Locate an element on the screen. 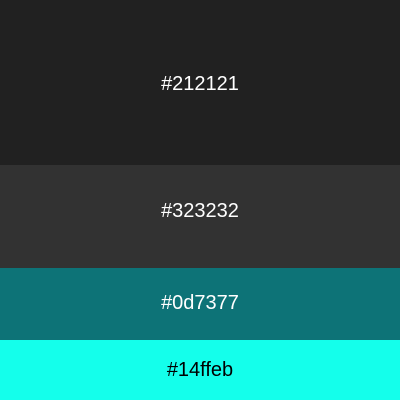  swatch-hex-label: #212121 is located at coordinates (200, 83).